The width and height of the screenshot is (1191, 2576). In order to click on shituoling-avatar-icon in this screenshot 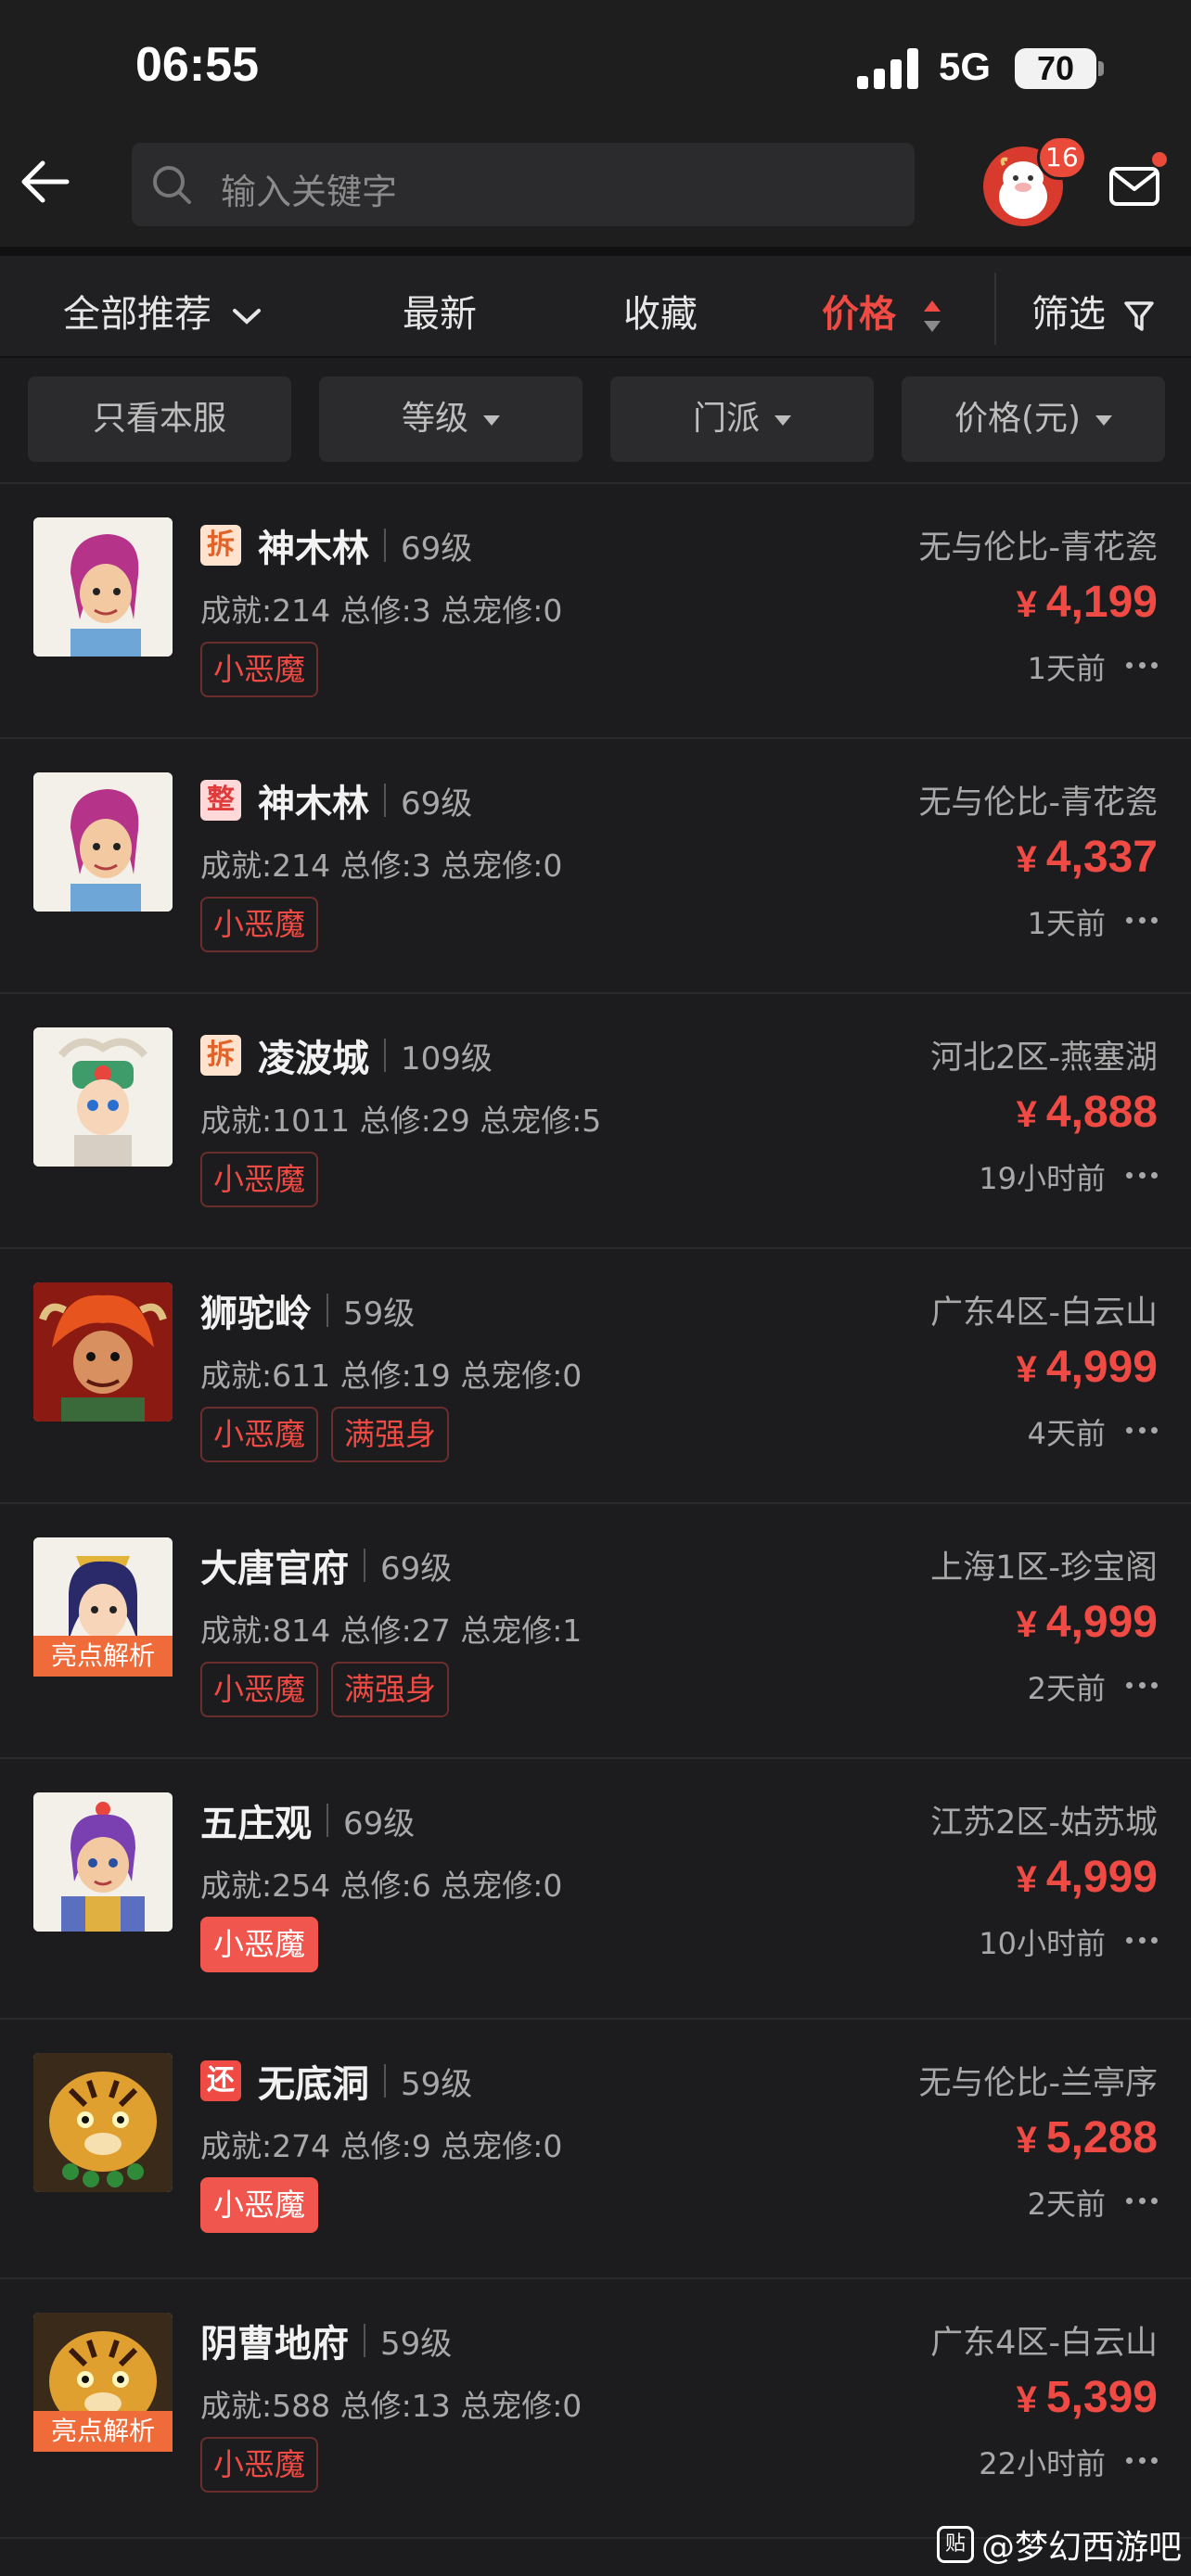, I will do `click(103, 1352)`.